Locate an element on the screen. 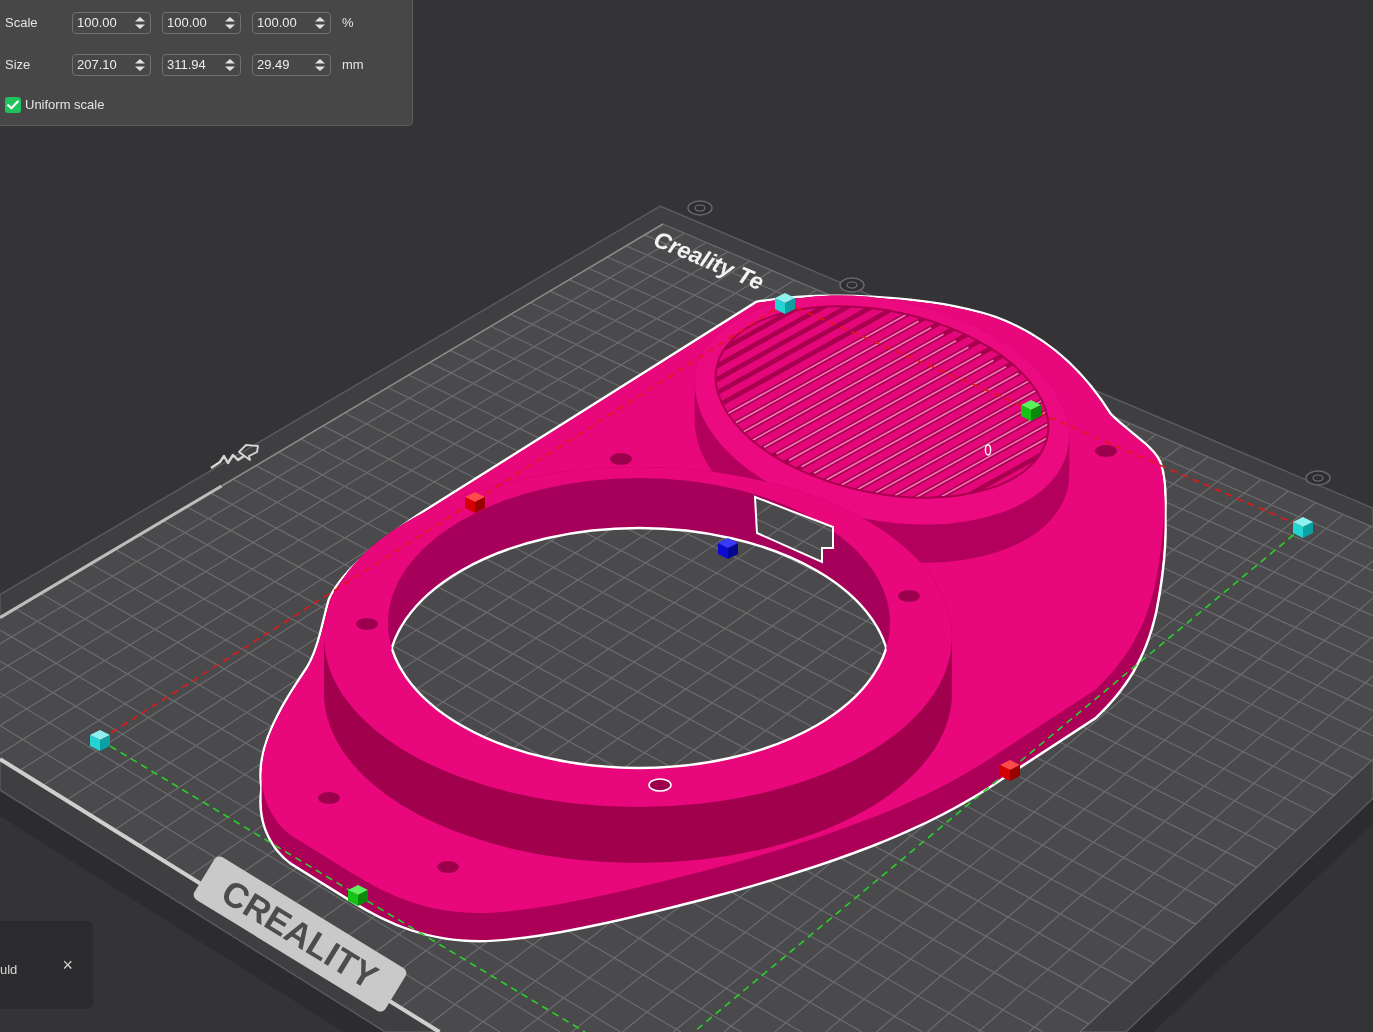 The width and height of the screenshot is (1373, 1032). field-label: Scale is located at coordinates (22, 23).